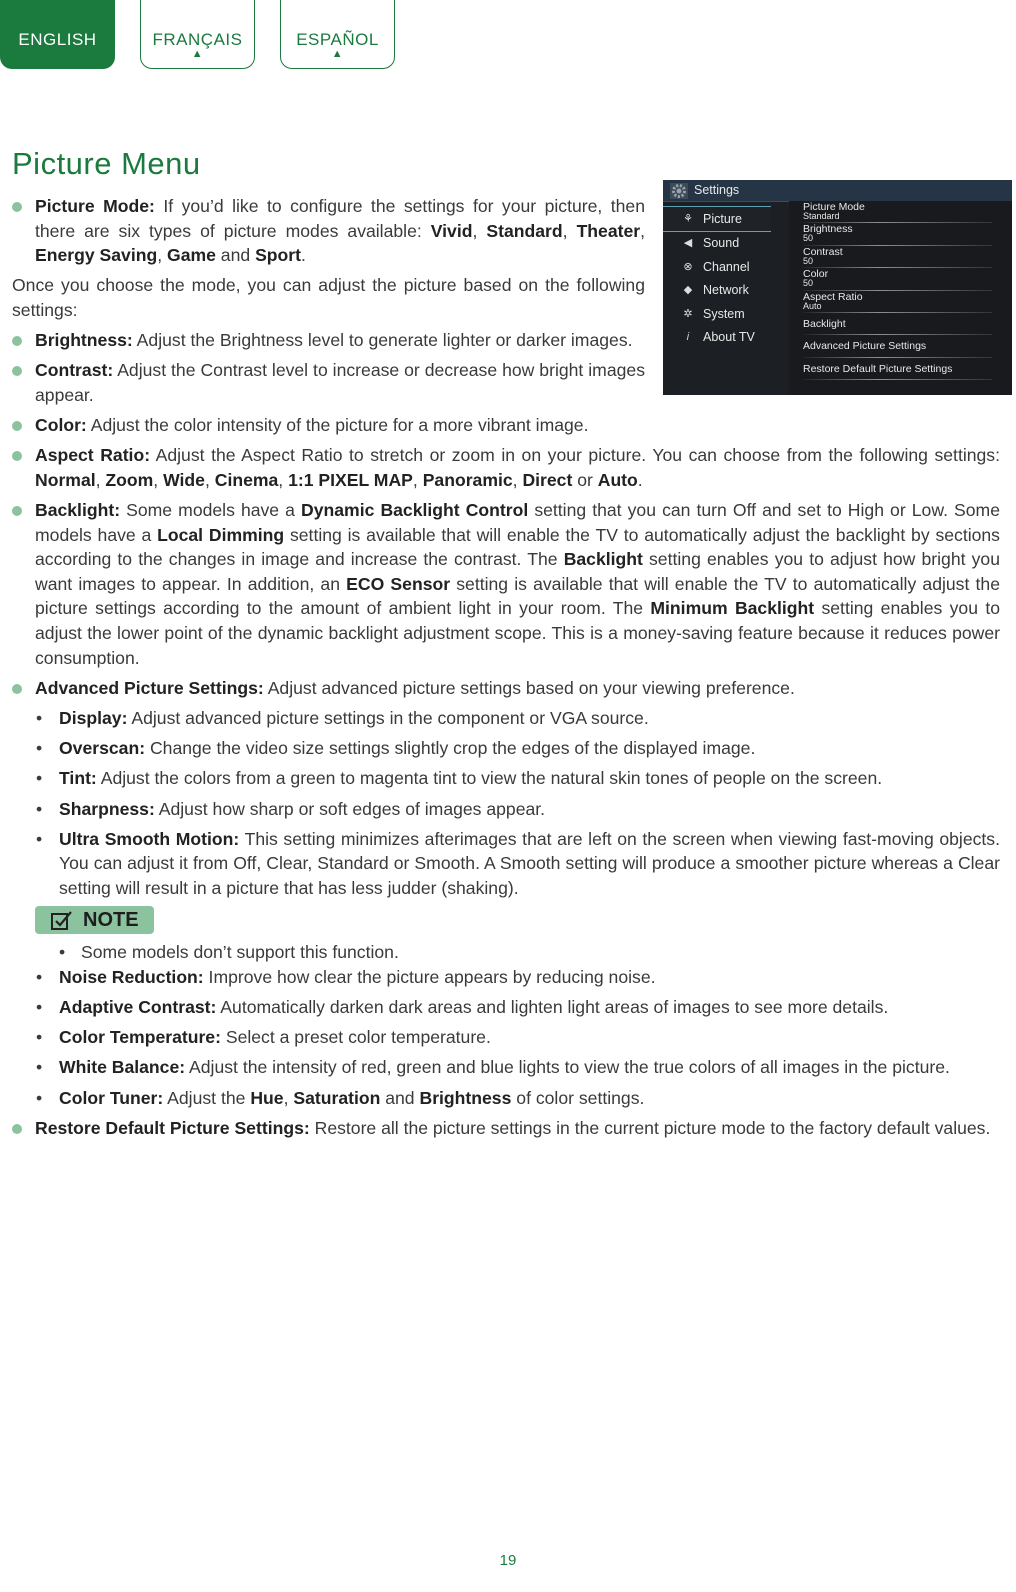 The image size is (1016, 1592). I want to click on bold-term: Wide, so click(184, 479).